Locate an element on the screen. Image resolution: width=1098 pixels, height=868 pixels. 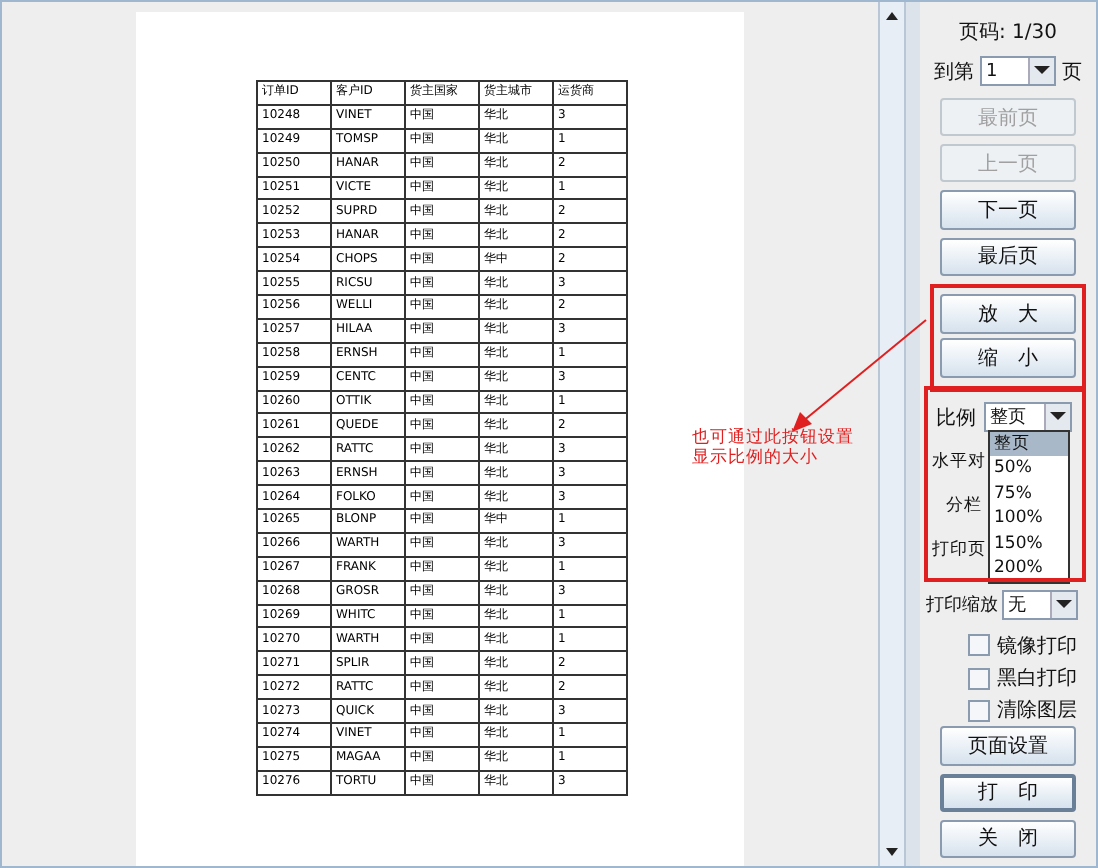
action-button: 关 闭 is located at coordinates (1008, 838).